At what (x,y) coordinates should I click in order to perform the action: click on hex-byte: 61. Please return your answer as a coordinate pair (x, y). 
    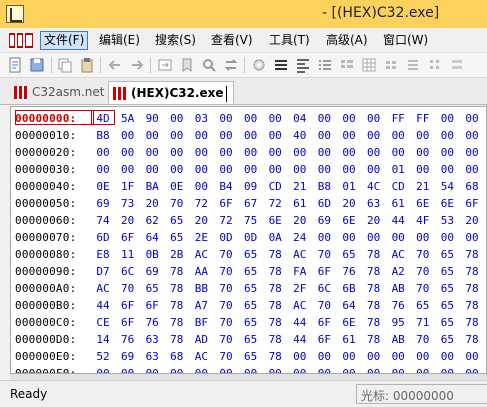
    Looking at the image, I should click on (398, 203).